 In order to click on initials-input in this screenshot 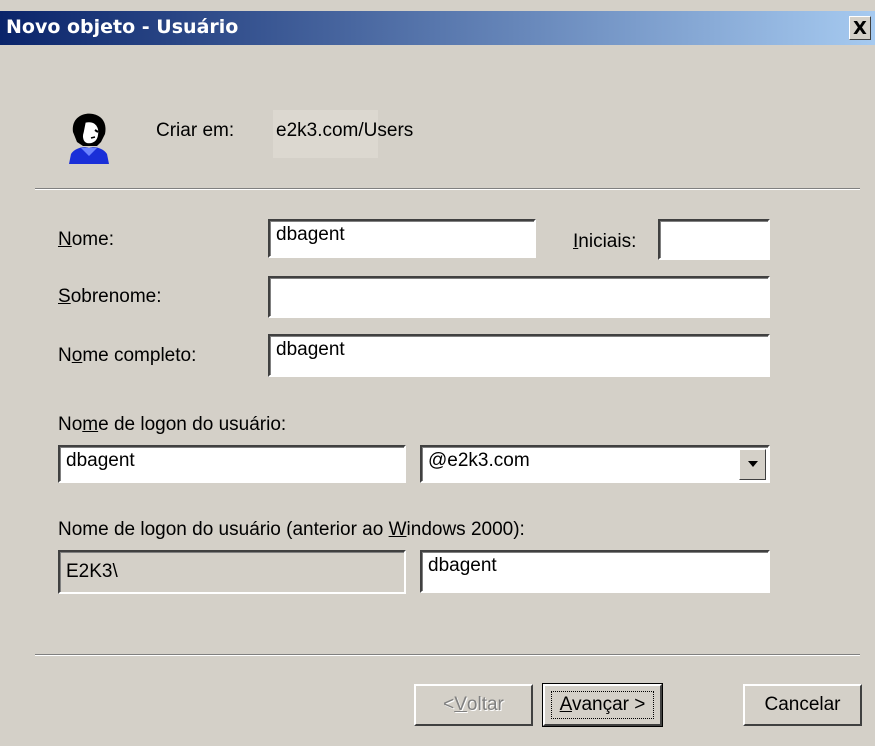, I will do `click(714, 239)`.